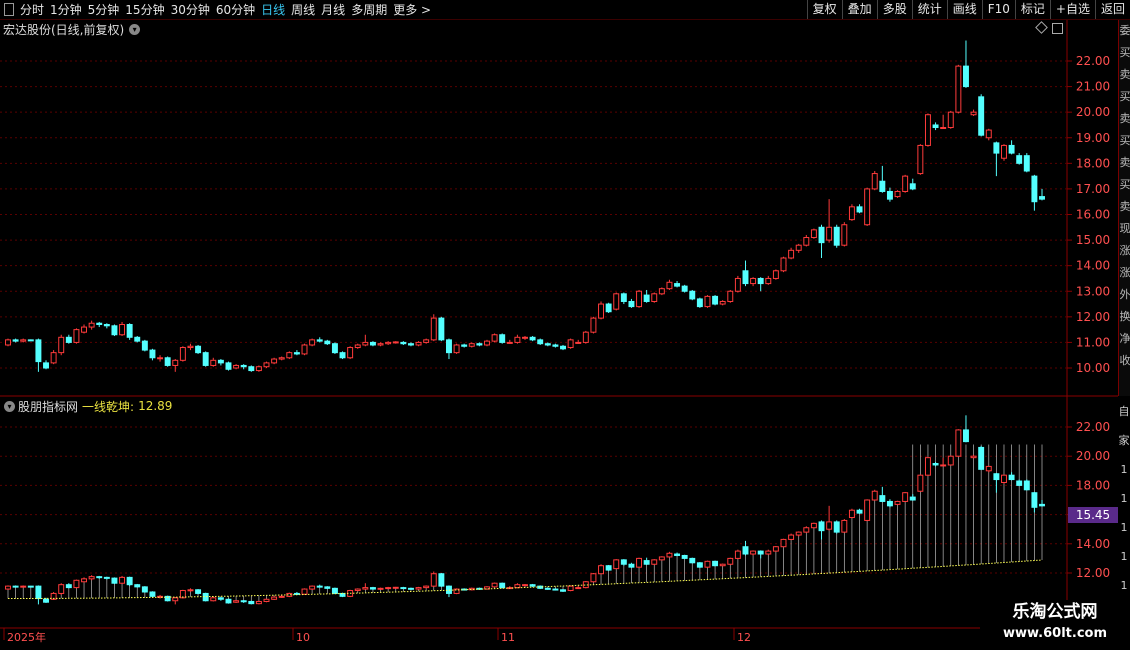 Image resolution: width=1130 pixels, height=650 pixels. I want to click on x-tick-label: 12, so click(744, 637).